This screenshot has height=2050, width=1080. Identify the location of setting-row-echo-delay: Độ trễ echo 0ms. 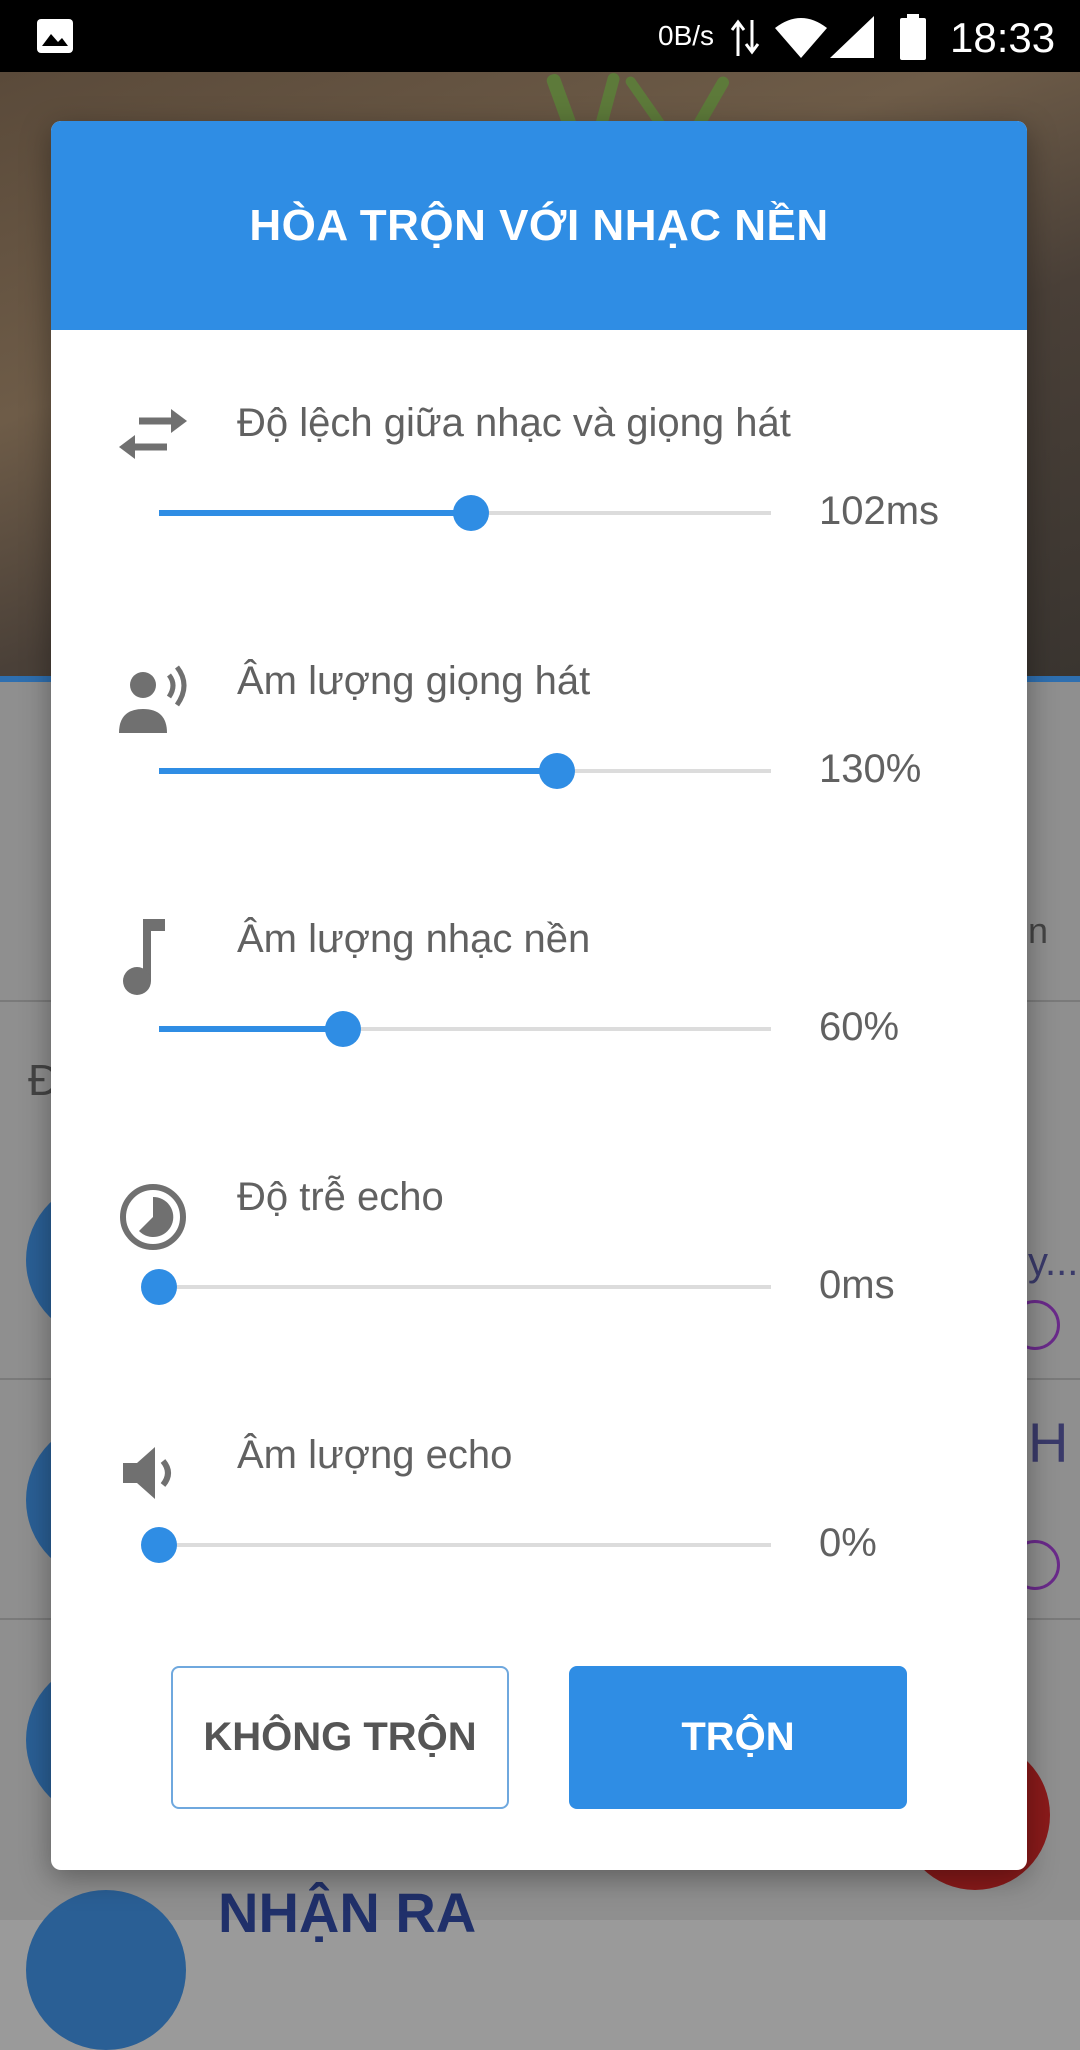
(539, 1304).